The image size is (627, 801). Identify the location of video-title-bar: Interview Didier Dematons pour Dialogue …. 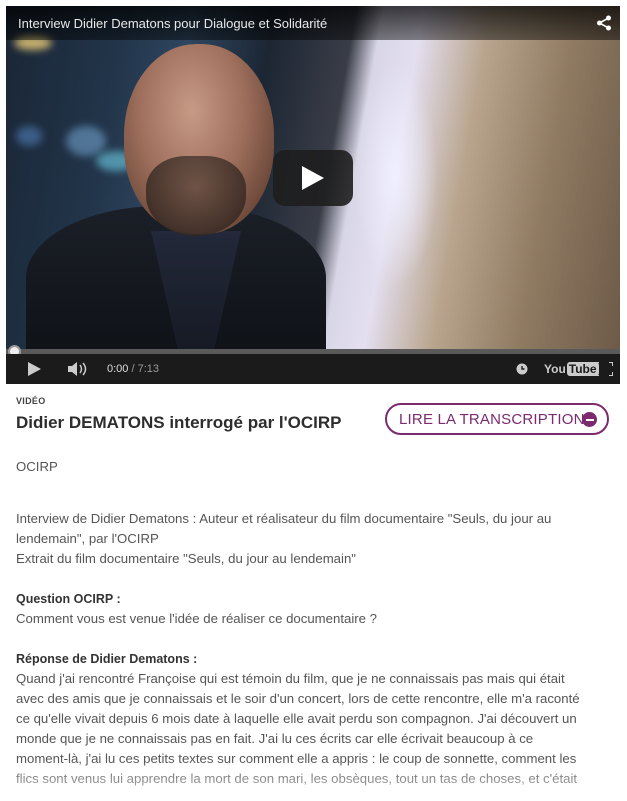
(313, 23).